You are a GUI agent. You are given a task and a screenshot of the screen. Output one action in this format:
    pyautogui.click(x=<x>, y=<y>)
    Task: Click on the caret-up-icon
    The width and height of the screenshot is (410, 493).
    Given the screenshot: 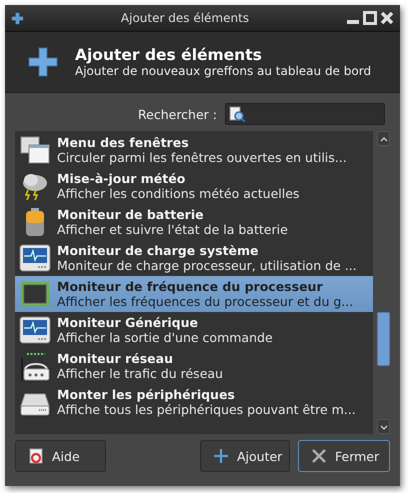 What is the action you would take?
    pyautogui.click(x=384, y=138)
    